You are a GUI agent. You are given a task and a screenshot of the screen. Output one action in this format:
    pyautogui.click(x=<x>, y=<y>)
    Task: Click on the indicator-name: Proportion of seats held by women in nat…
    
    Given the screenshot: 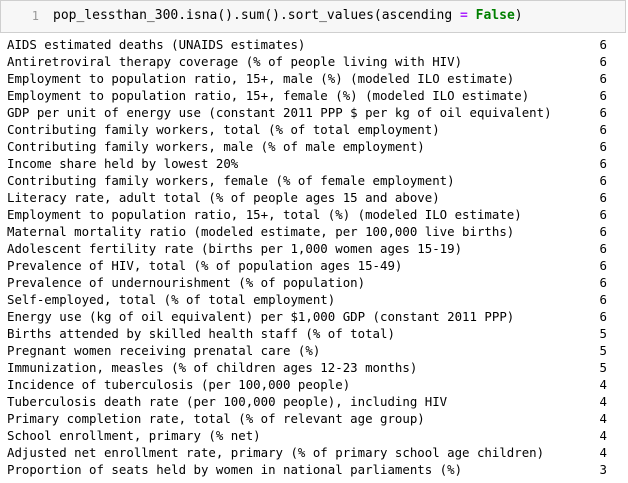 What is the action you would take?
    pyautogui.click(x=235, y=469)
    